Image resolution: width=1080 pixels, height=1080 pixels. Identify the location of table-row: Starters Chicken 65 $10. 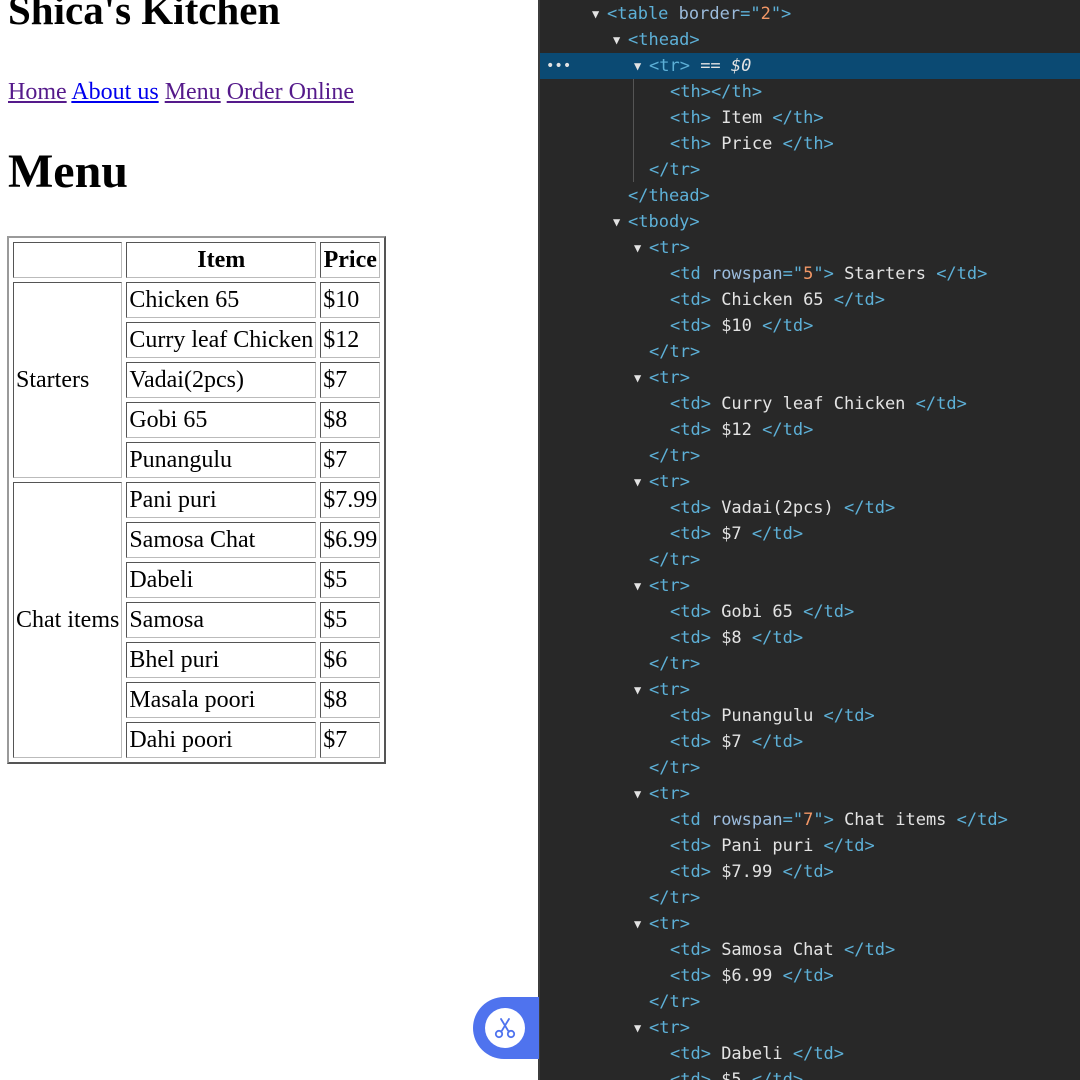
(197, 380).